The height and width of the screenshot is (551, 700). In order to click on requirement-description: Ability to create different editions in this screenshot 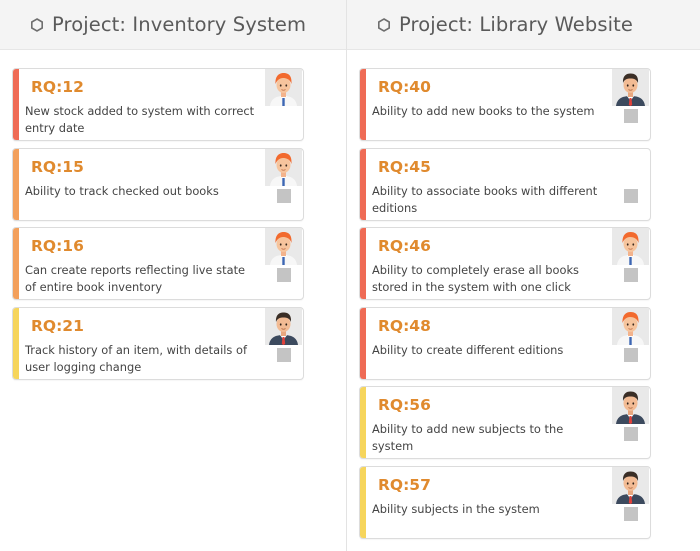, I will do `click(468, 350)`.